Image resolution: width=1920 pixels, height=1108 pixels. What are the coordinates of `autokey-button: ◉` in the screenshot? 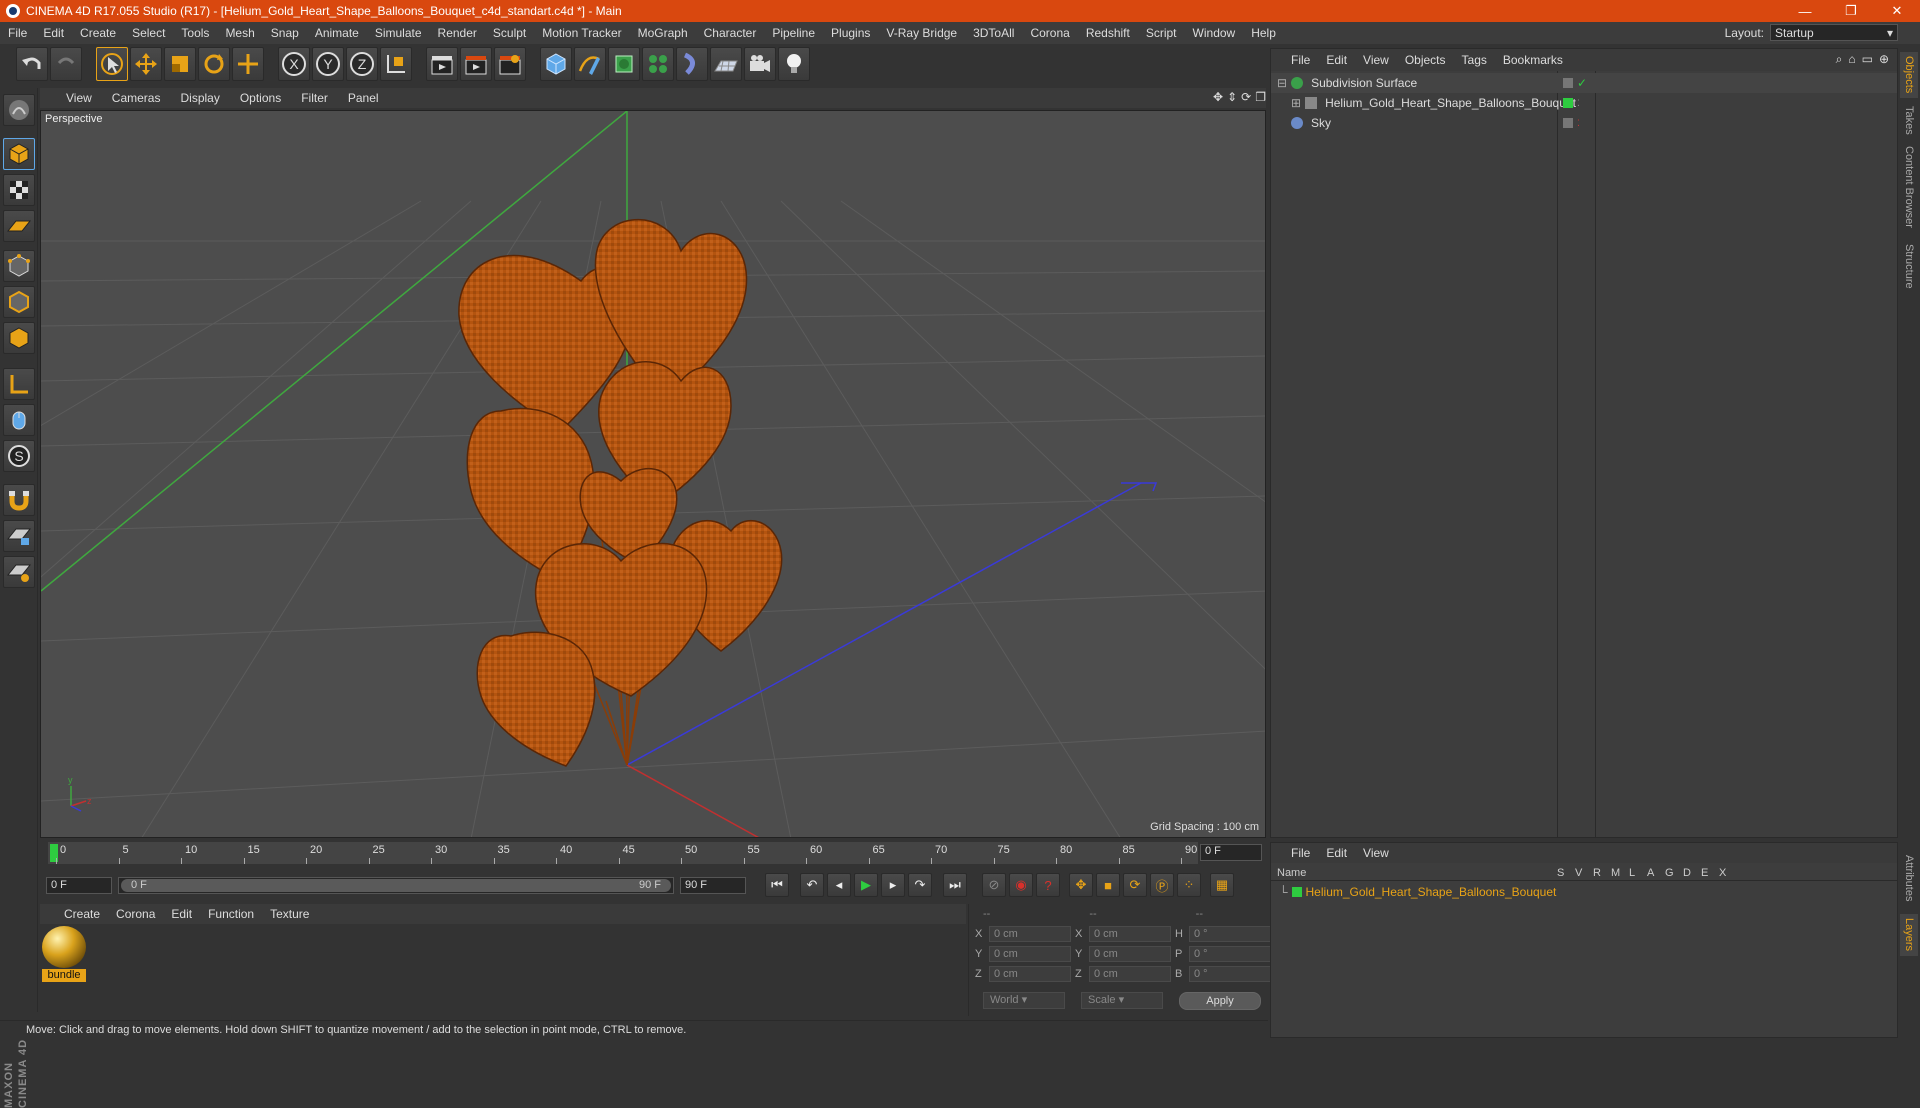 It's located at (1021, 885).